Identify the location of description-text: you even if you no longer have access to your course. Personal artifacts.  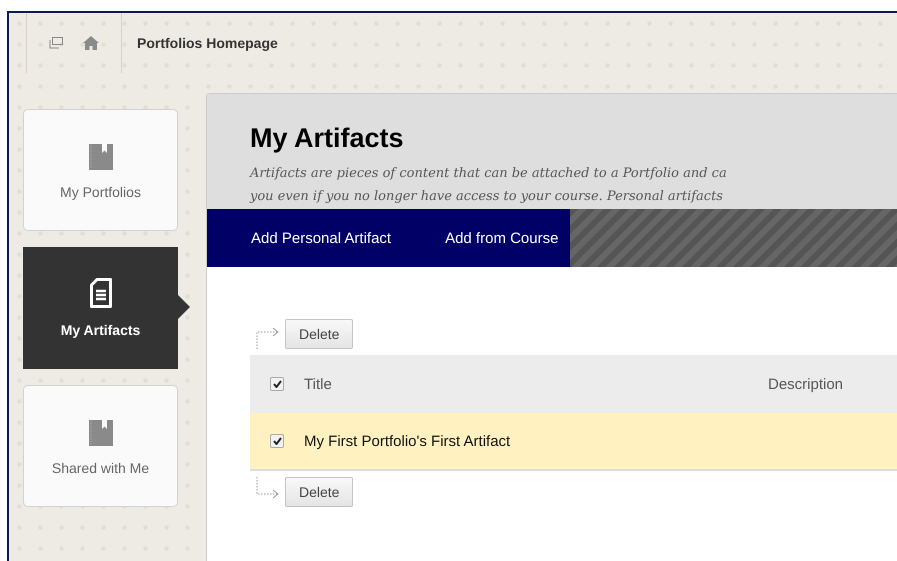
(486, 197).